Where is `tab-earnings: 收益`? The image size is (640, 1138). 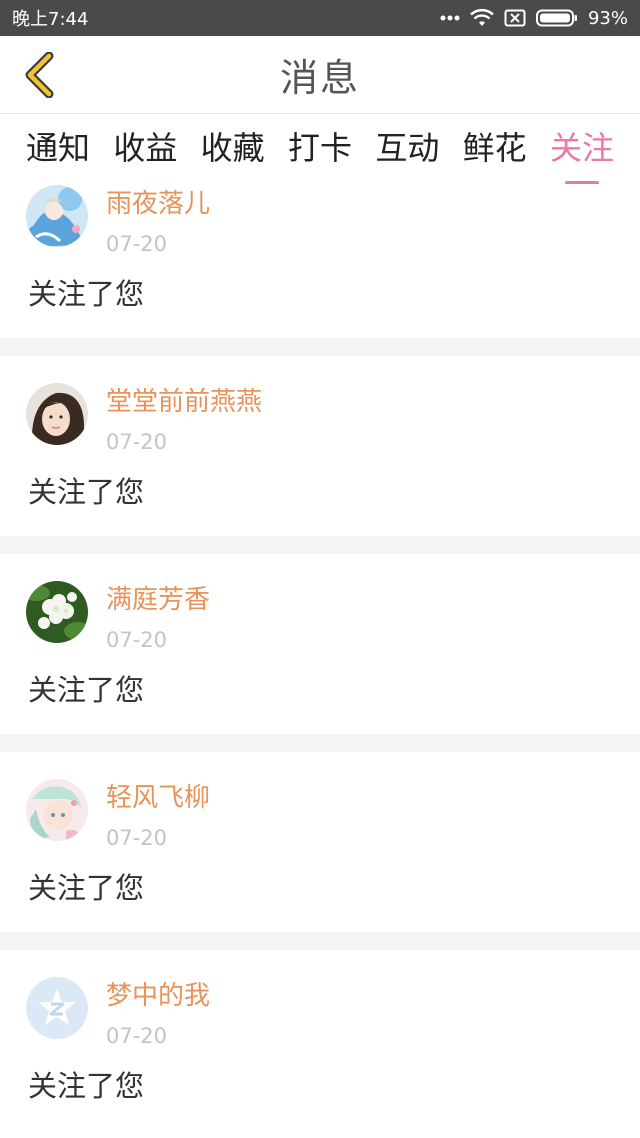 tab-earnings: 收益 is located at coordinates (145, 153).